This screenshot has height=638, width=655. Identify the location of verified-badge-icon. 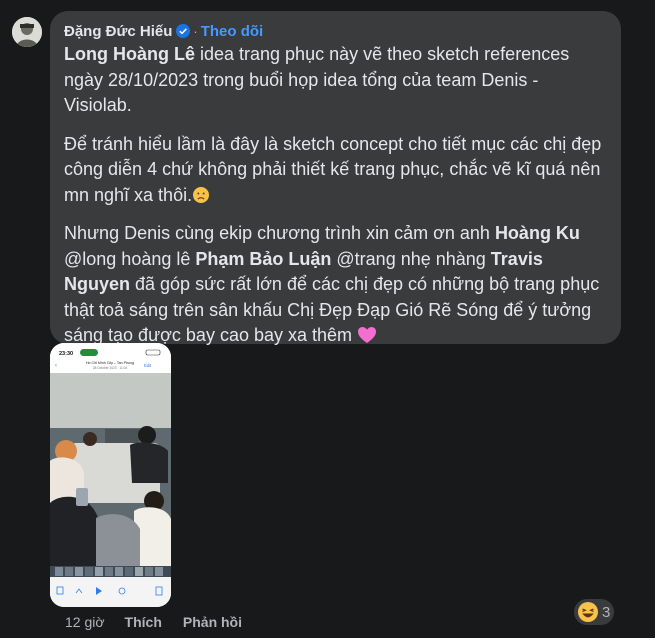
(183, 31).